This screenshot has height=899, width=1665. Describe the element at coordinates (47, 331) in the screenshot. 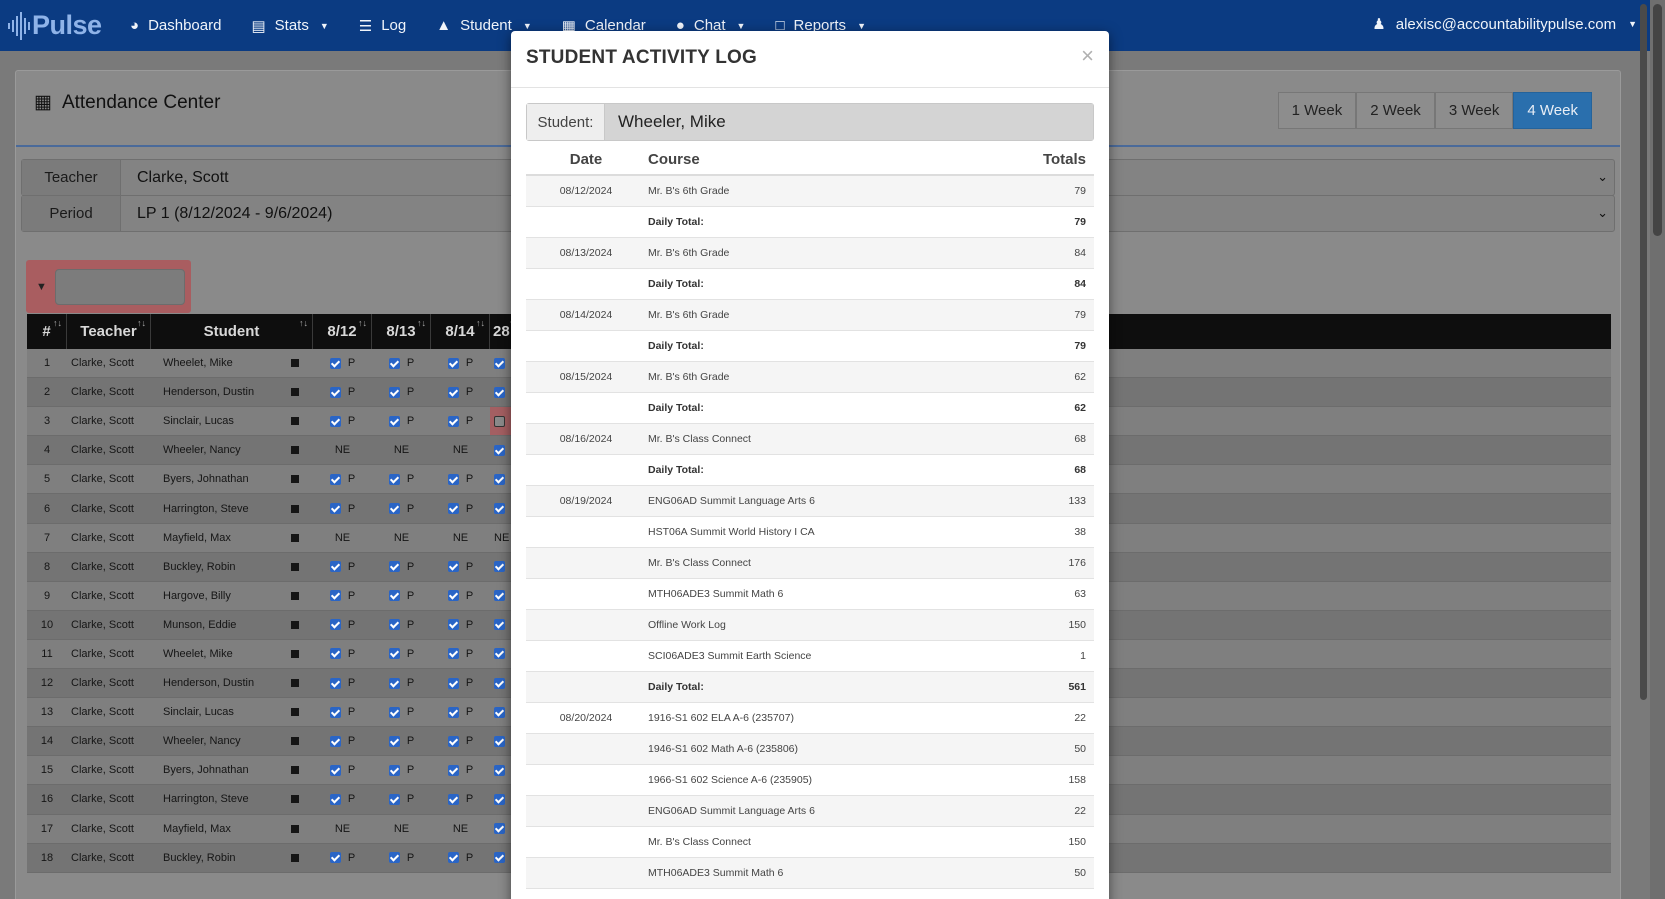

I see `grid-col-header: # ↑↓` at that location.